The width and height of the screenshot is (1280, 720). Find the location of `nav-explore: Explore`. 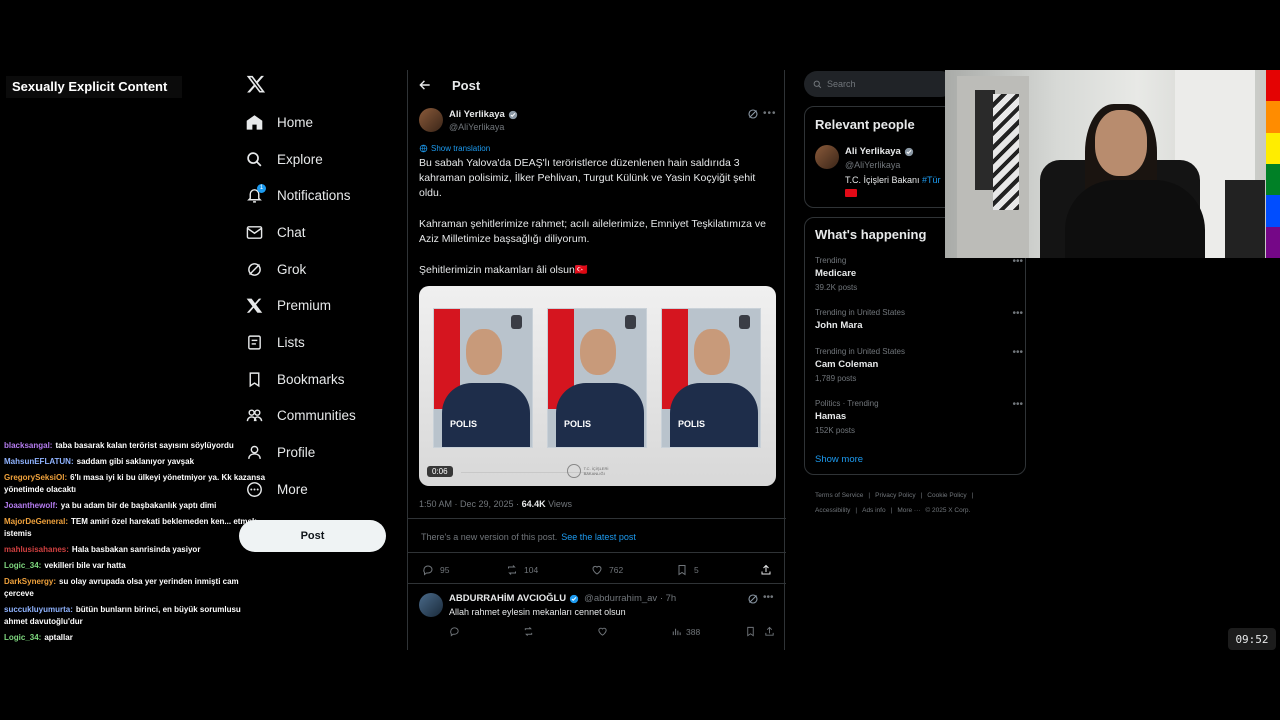

nav-explore: Explore is located at coordinates (284, 159).